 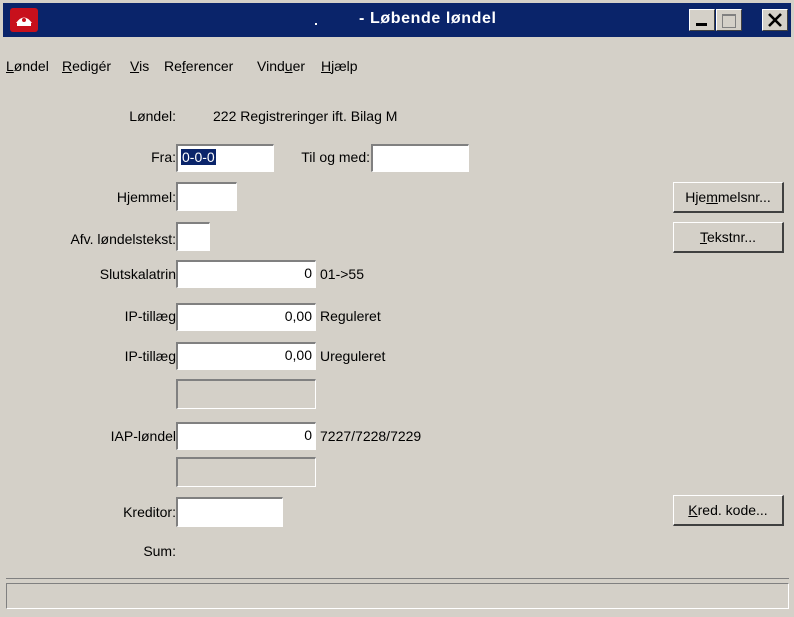 I want to click on til-og-med-field, so click(x=420, y=158).